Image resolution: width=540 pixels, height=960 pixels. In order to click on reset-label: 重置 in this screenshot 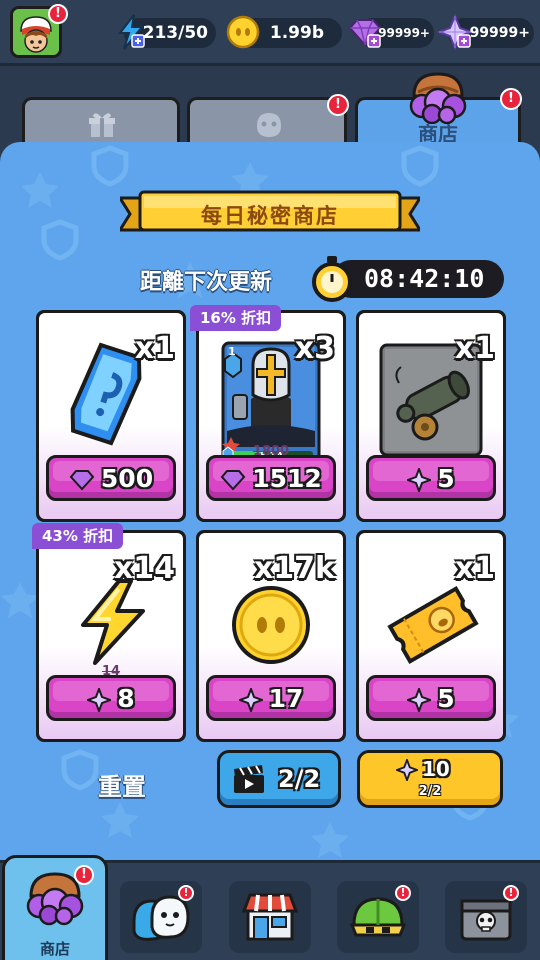, I will do `click(122, 787)`.